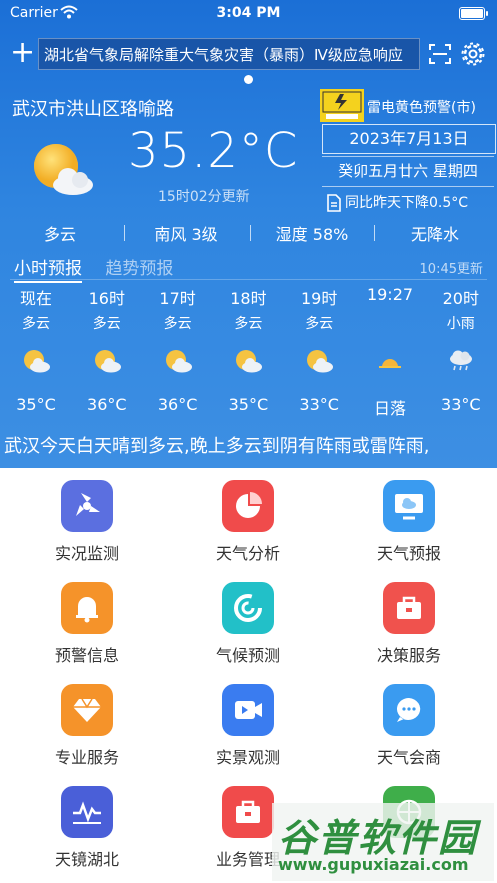 The image size is (497, 883). What do you see at coordinates (460, 324) in the screenshot?
I see `hourly-desc: 小雨` at bounding box center [460, 324].